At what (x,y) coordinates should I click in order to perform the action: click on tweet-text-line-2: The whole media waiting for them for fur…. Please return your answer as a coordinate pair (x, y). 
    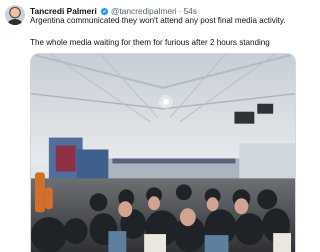
    Looking at the image, I should click on (150, 42).